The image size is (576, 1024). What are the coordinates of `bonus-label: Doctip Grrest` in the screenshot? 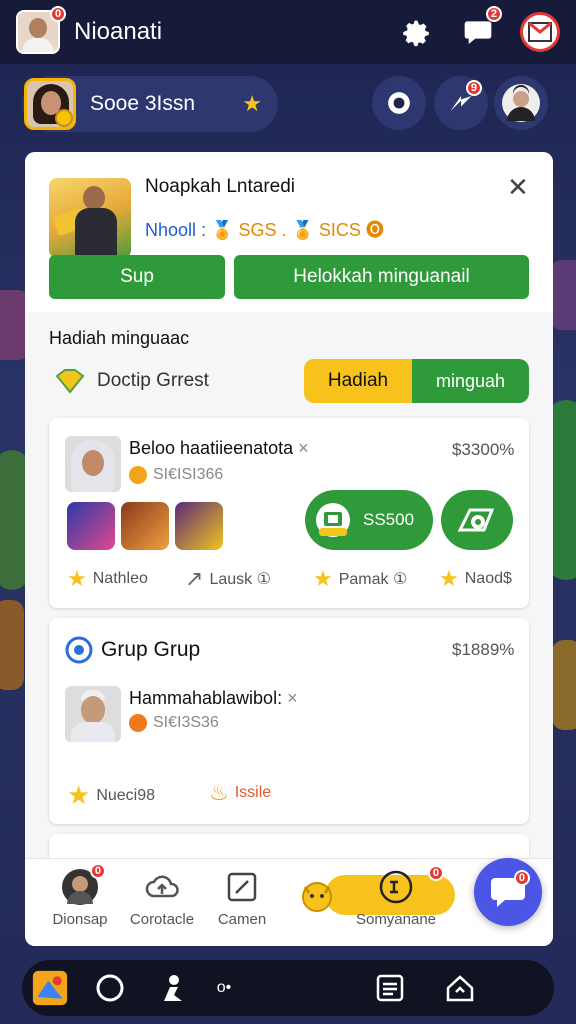 It's located at (153, 380).